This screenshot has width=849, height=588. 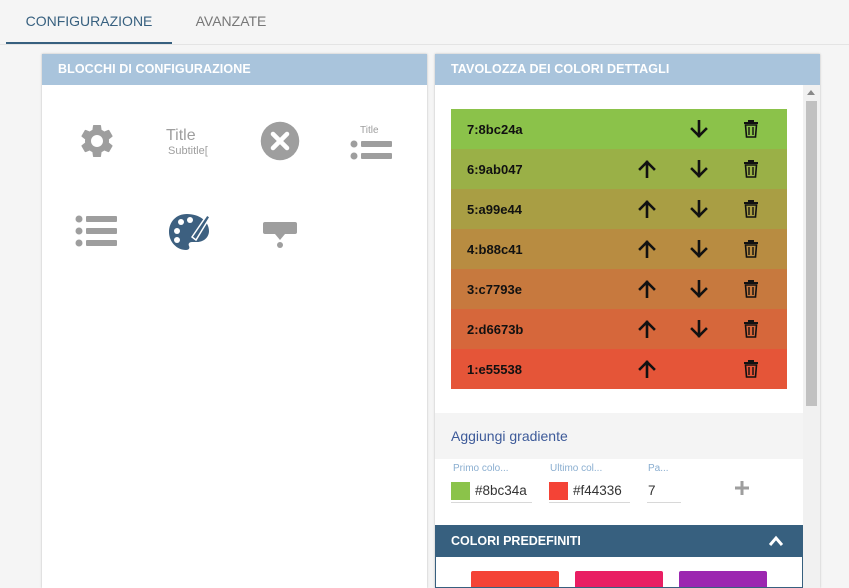 I want to click on last-color-value: #f44336, so click(x=597, y=490).